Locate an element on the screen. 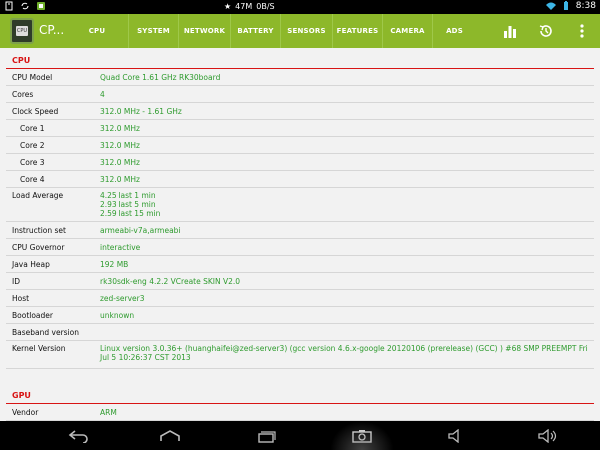 The height and width of the screenshot is (450, 600). core-3-label: Core 3 is located at coordinates (32, 162).